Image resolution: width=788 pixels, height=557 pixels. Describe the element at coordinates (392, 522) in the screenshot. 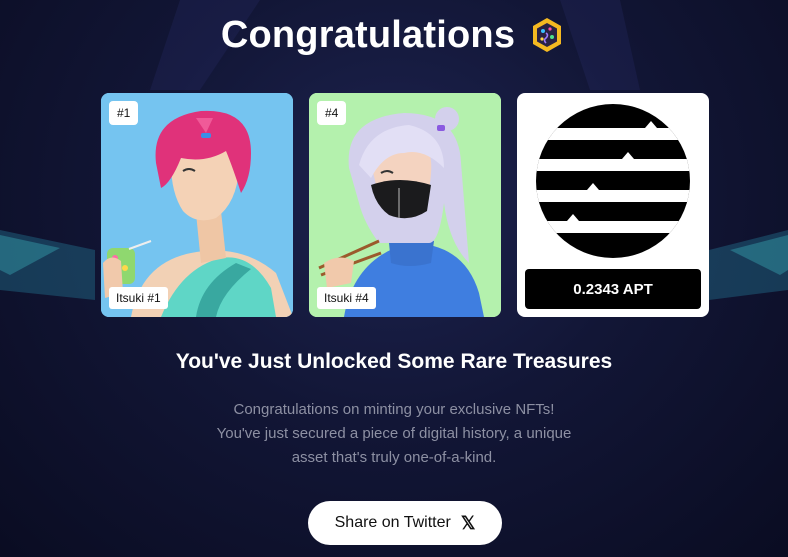

I see `share-button-label: Share on Twitter` at that location.